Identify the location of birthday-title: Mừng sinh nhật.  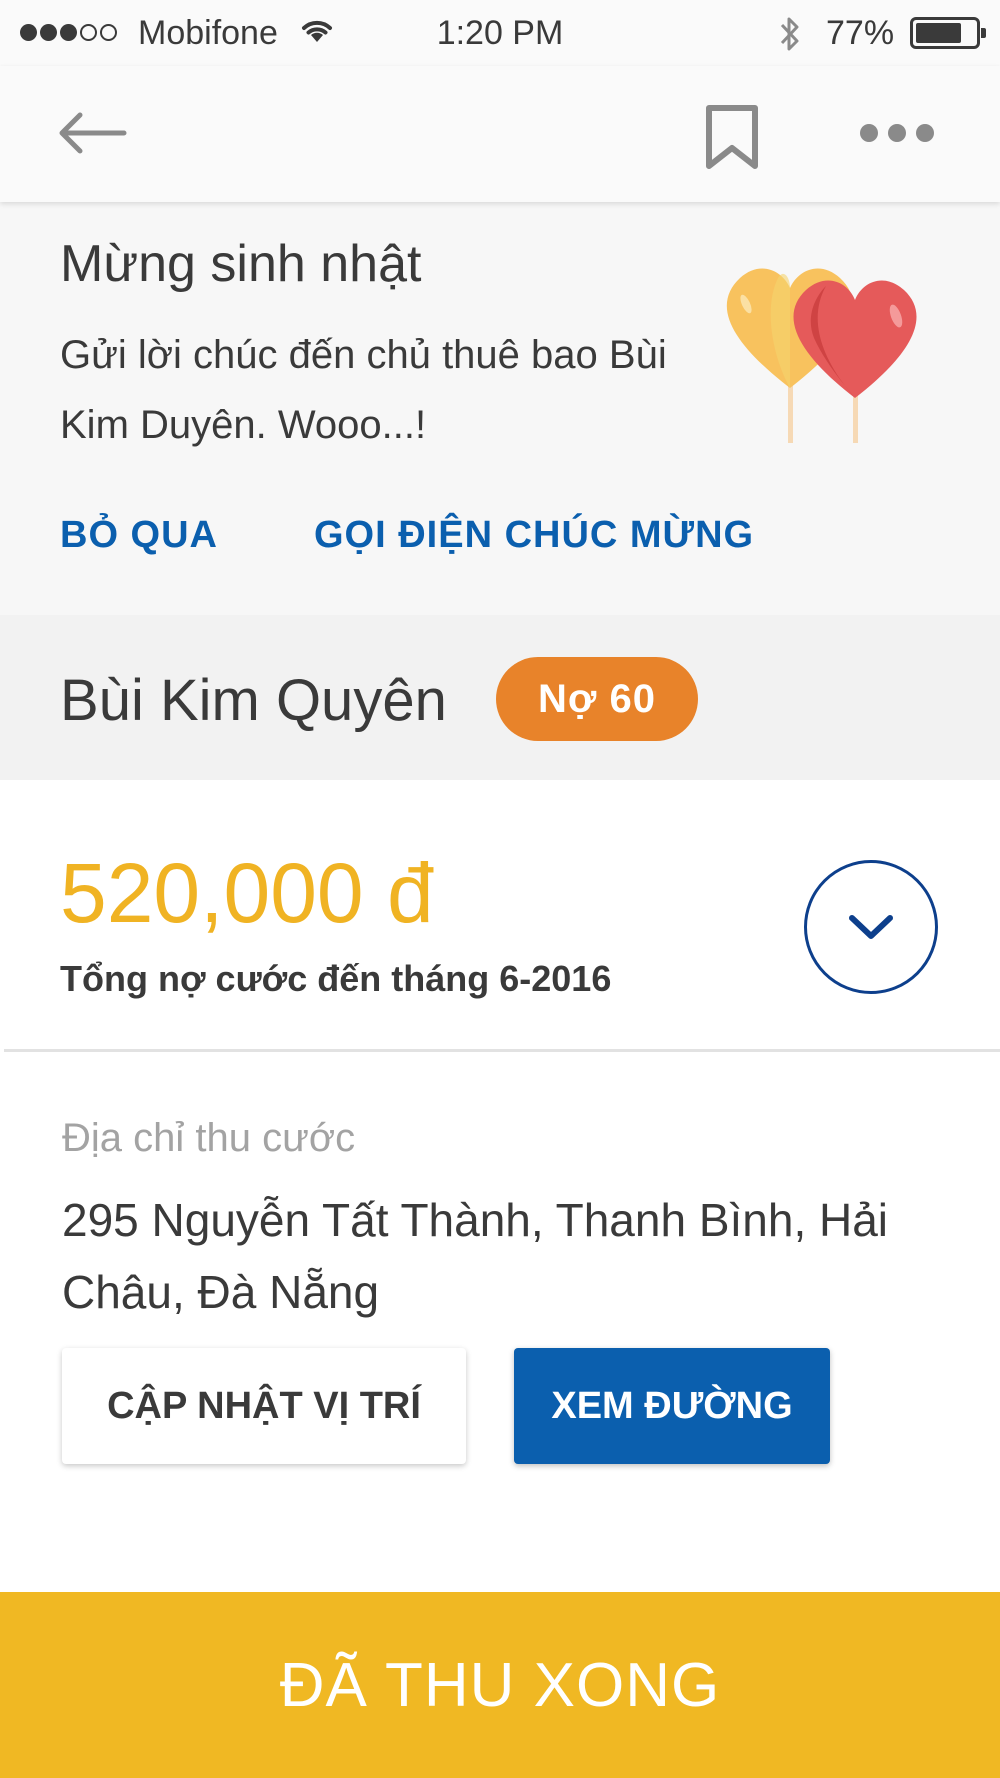
(241, 264).